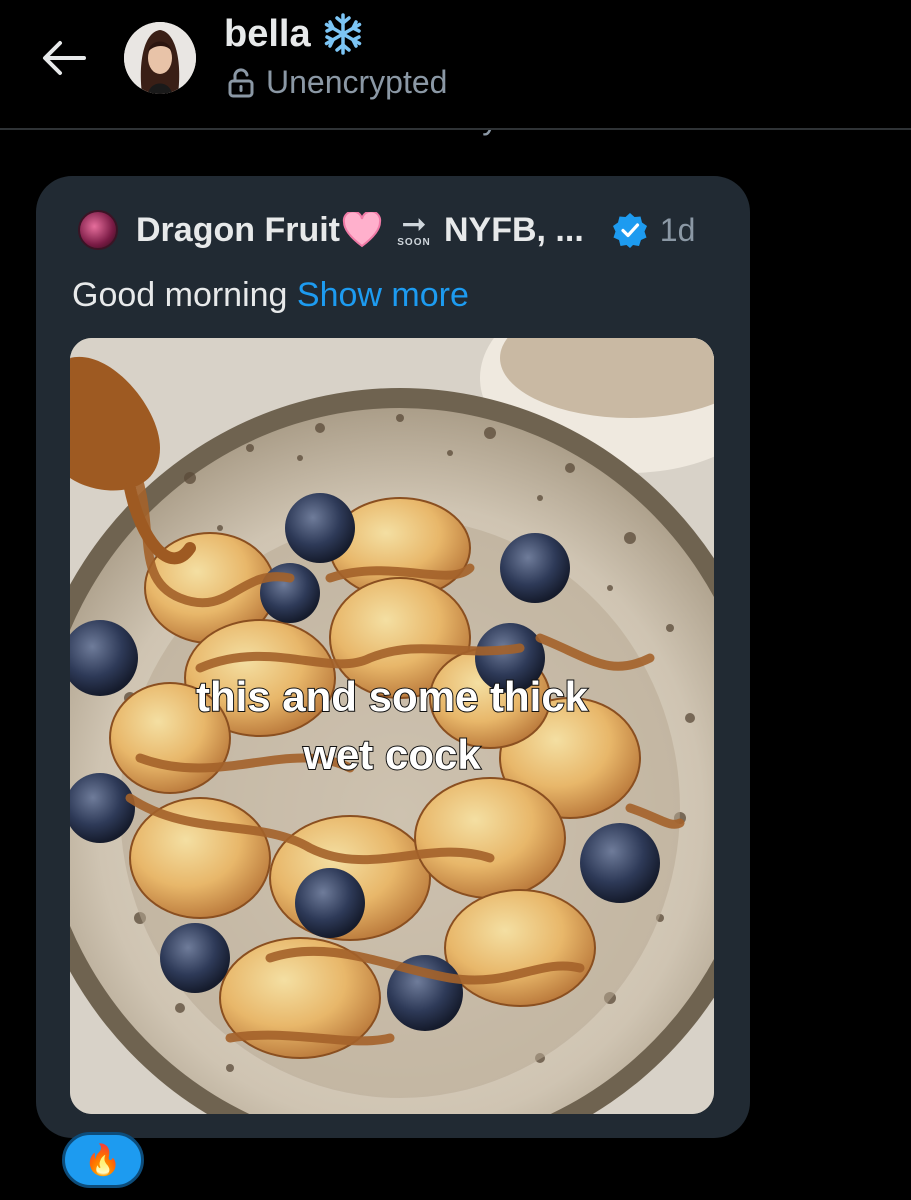 The width and height of the screenshot is (911, 1200). Describe the element at coordinates (270, 295) in the screenshot. I see `quoted-post-text: Good morning Show more` at that location.